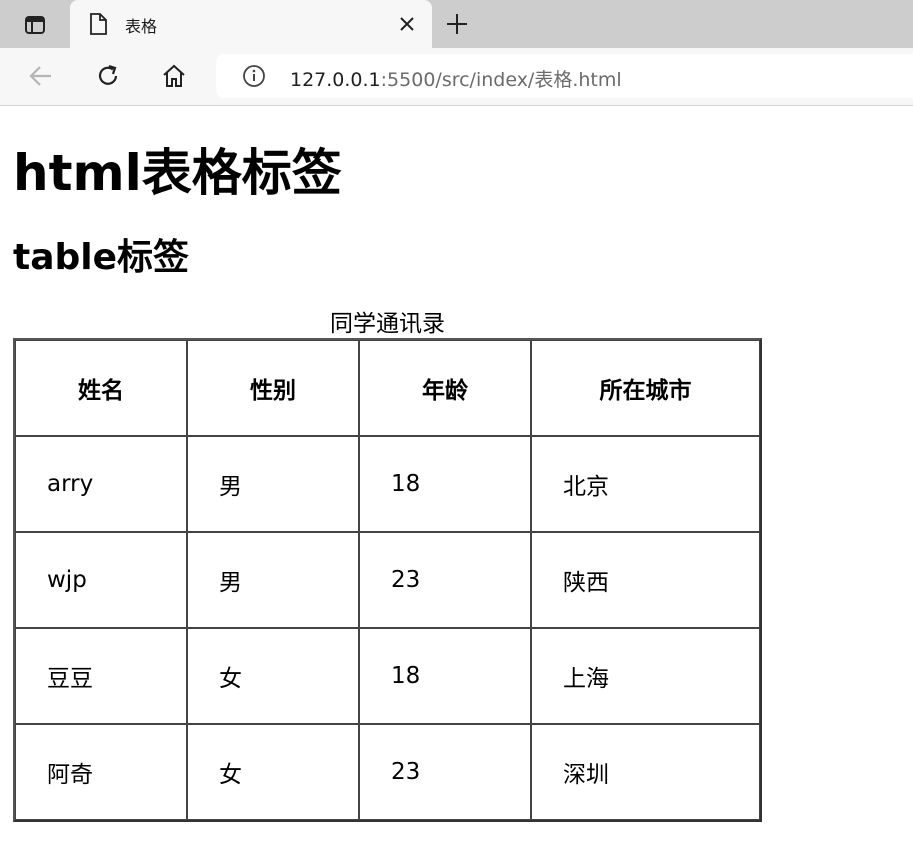  Describe the element at coordinates (335, 80) in the screenshot. I see `url-host: 127.0.0.1` at that location.